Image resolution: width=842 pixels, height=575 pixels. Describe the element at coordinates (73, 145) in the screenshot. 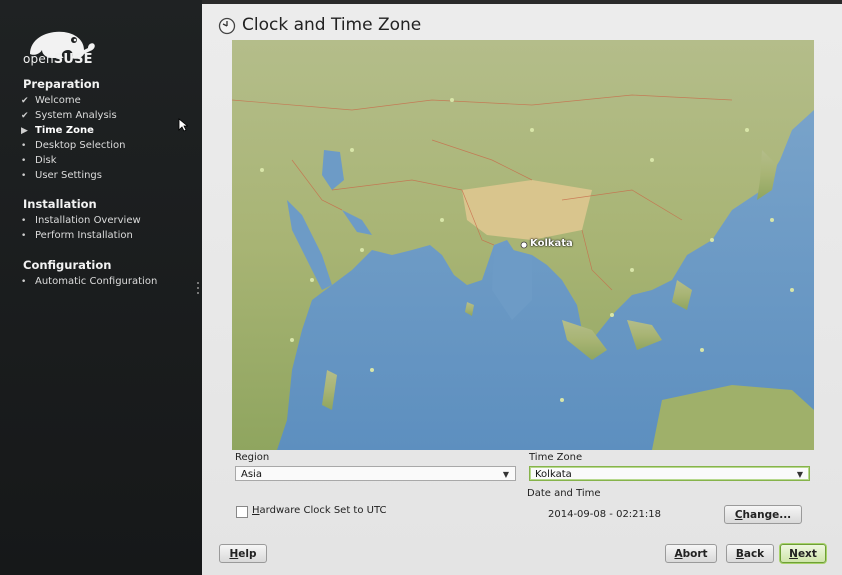

I see `sidebar-item-desktop-selection: • Desktop Selection` at that location.